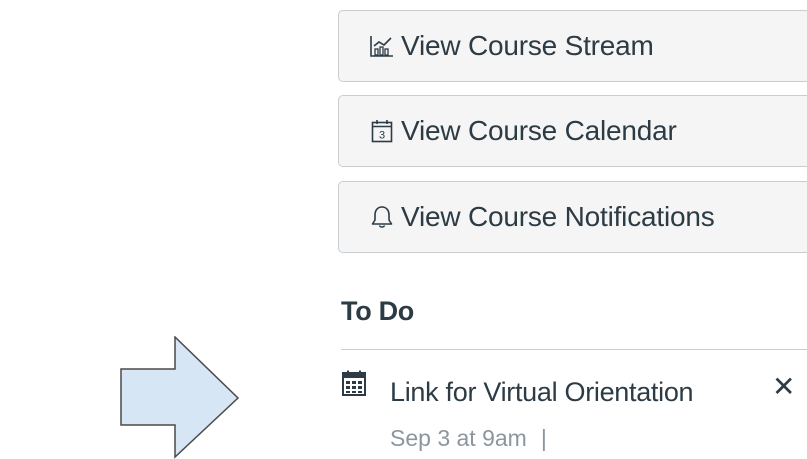  Describe the element at coordinates (458, 438) in the screenshot. I see `todo-item-date: Sep 3 at 9am` at that location.